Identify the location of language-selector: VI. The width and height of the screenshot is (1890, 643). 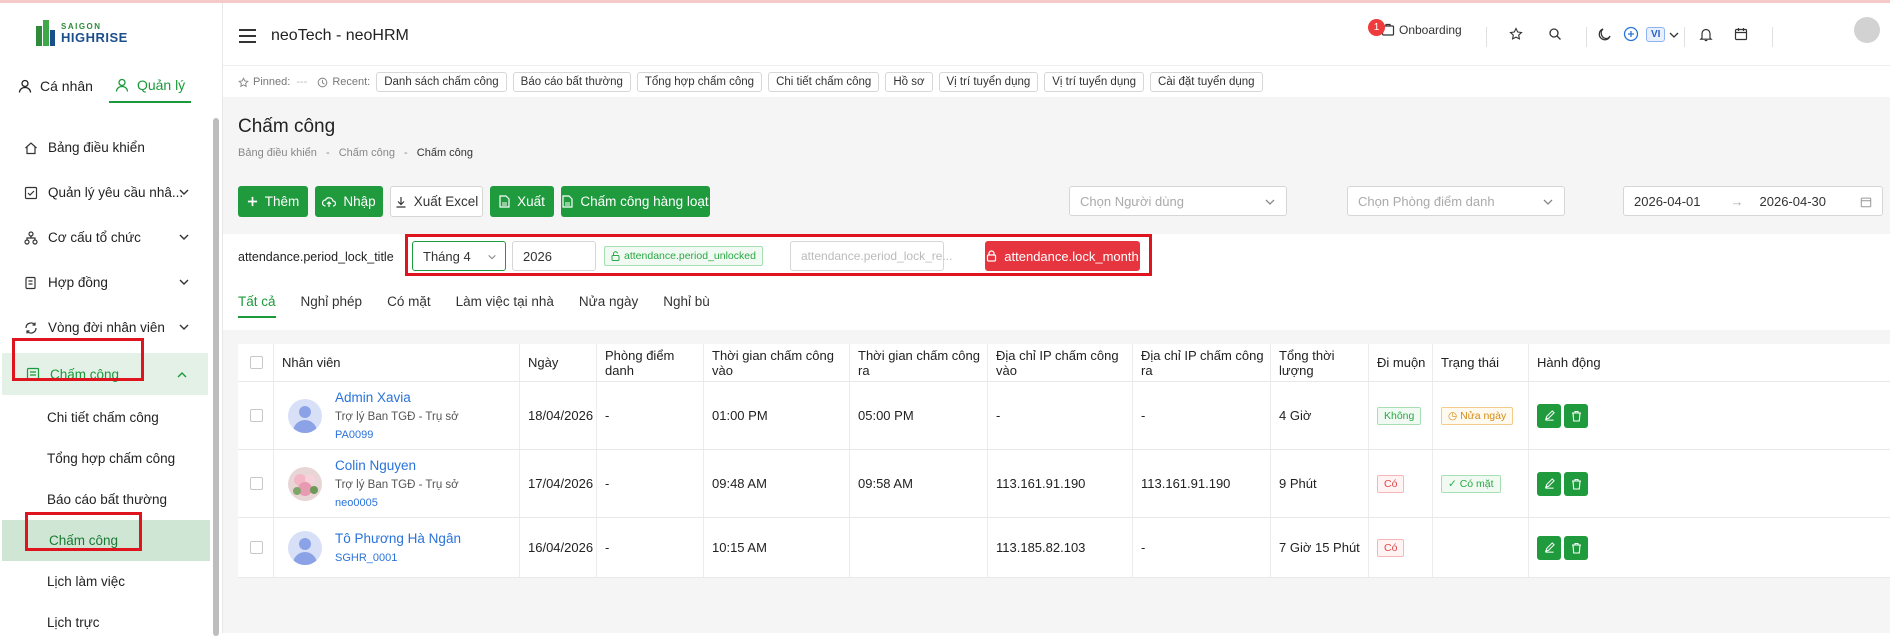
(1663, 34).